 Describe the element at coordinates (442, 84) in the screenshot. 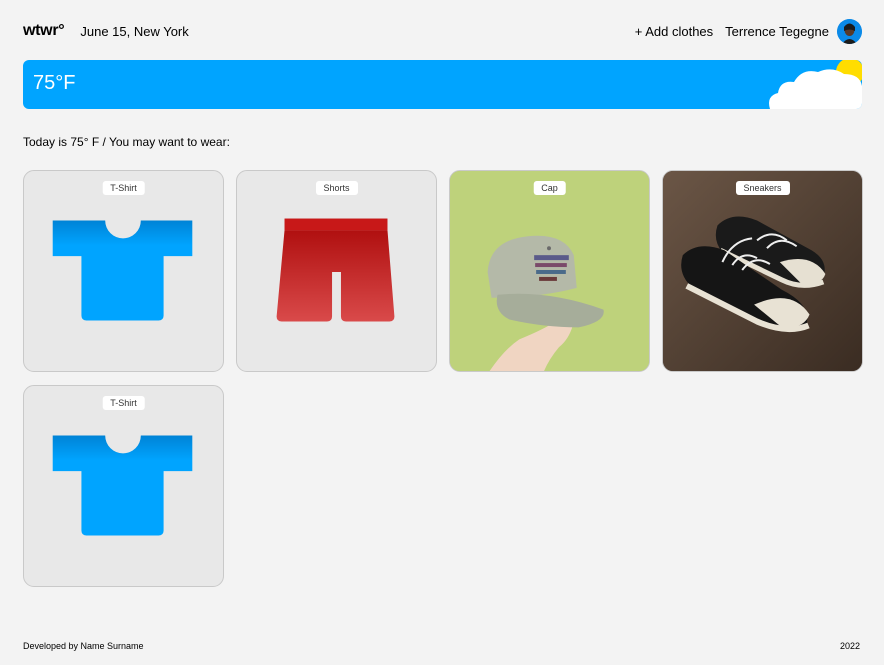

I see `weather-card: 75°F` at that location.